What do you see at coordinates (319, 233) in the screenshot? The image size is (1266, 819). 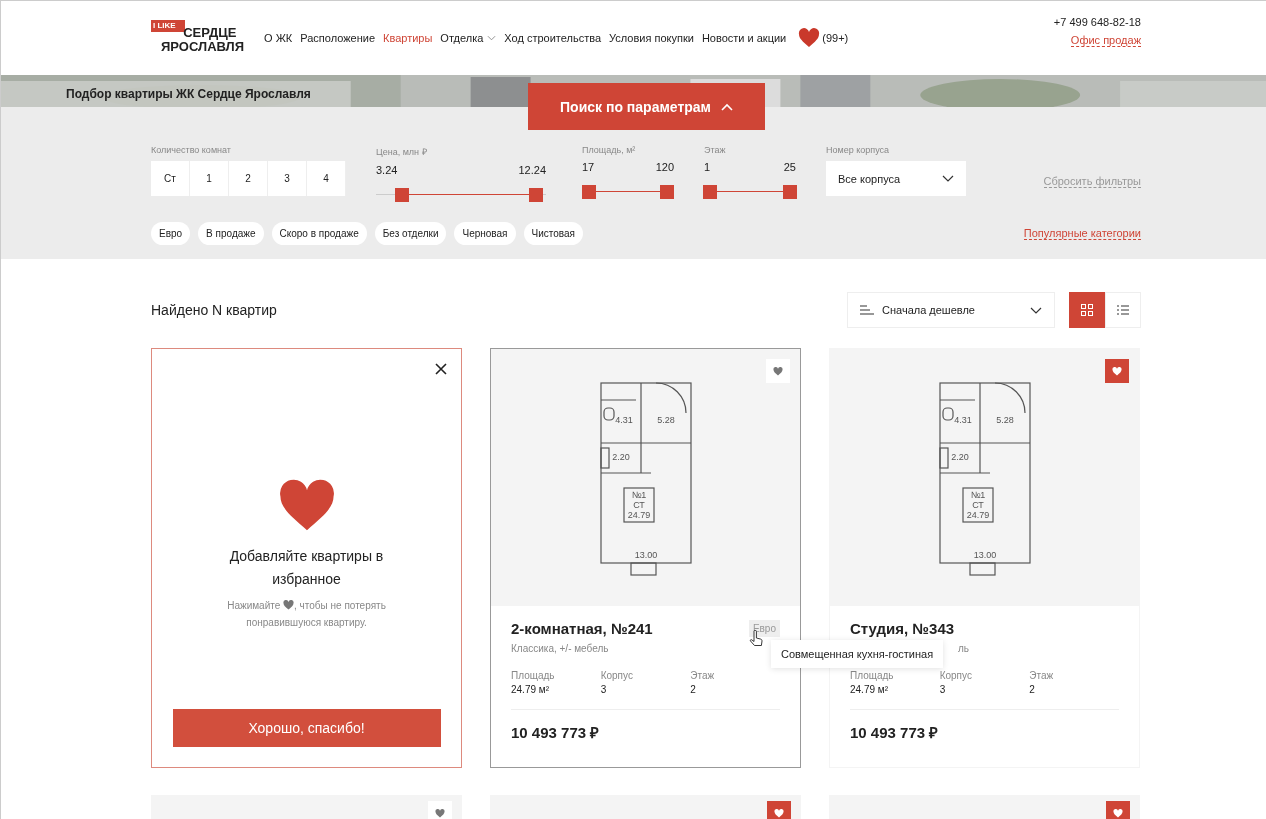 I see `filter-chip: Скоро в продаже` at bounding box center [319, 233].